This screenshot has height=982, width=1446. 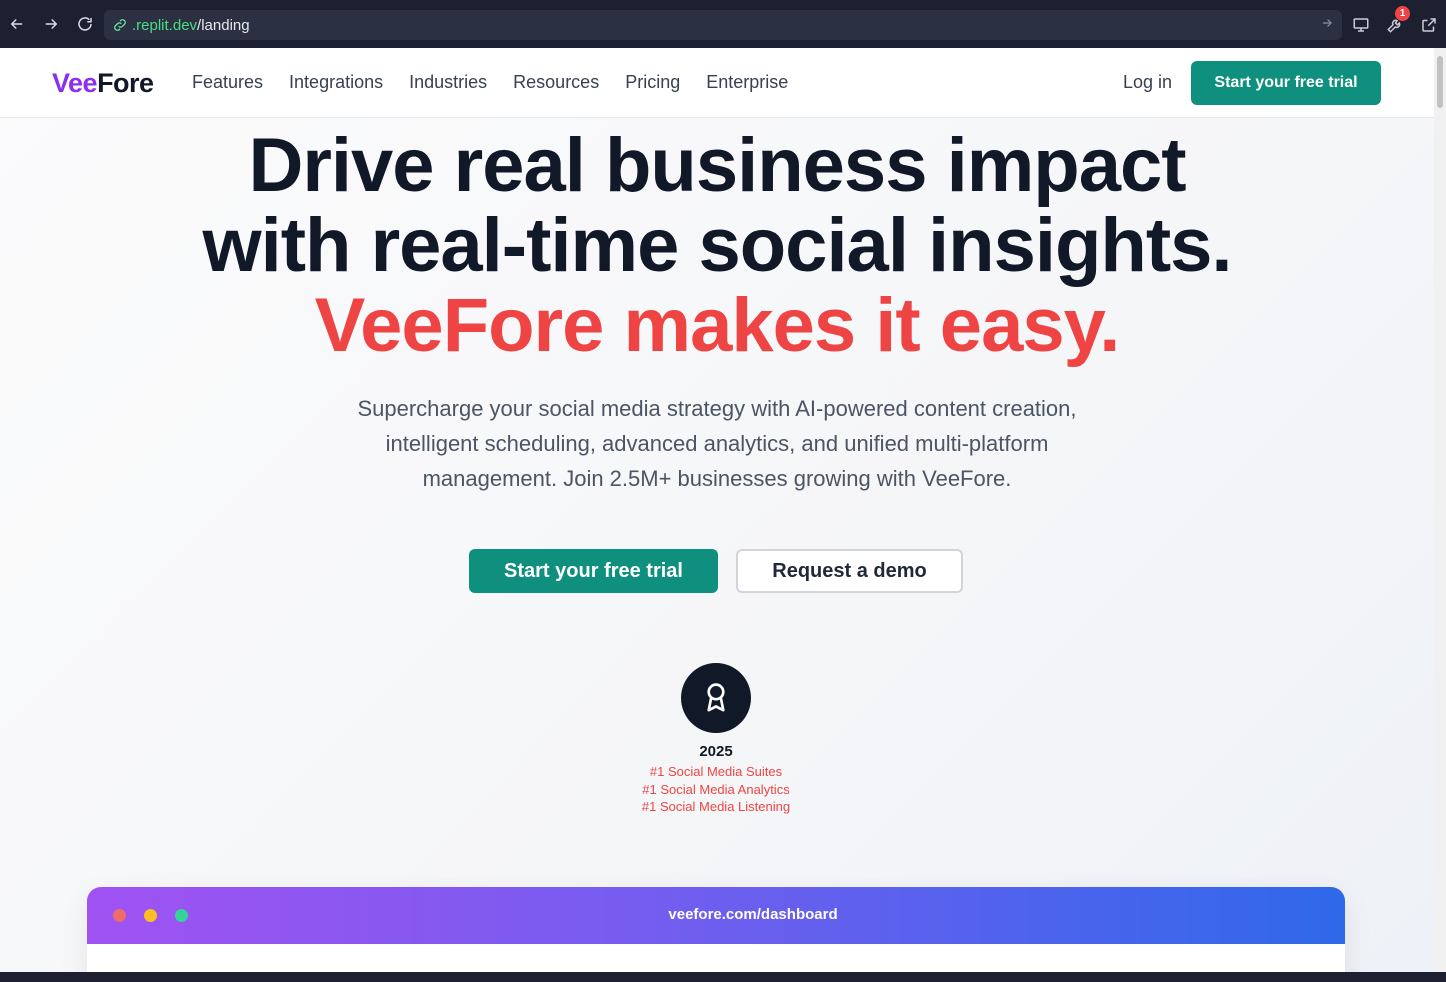 I want to click on url-host: .replit.dev, so click(x=165, y=25).